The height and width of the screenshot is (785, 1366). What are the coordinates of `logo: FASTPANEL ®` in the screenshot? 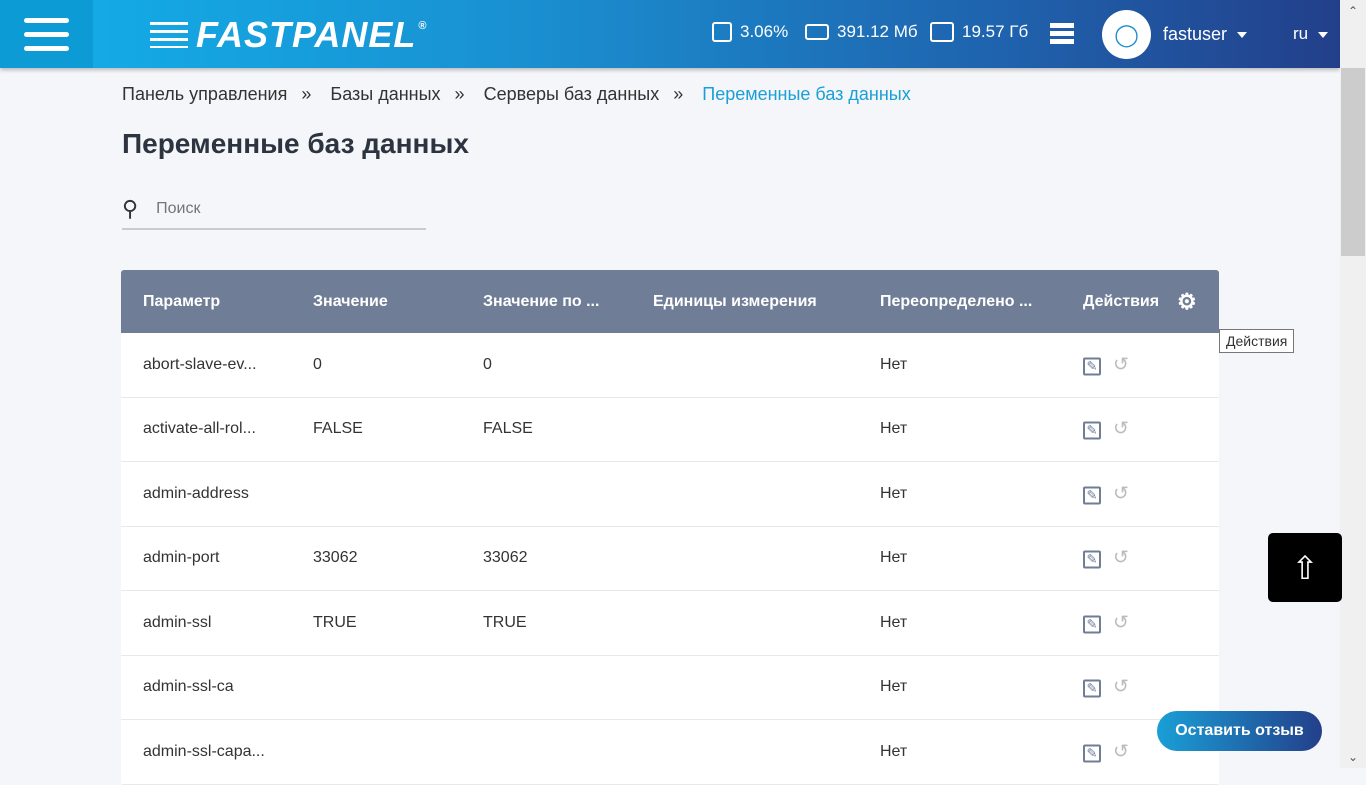 It's located at (288, 35).